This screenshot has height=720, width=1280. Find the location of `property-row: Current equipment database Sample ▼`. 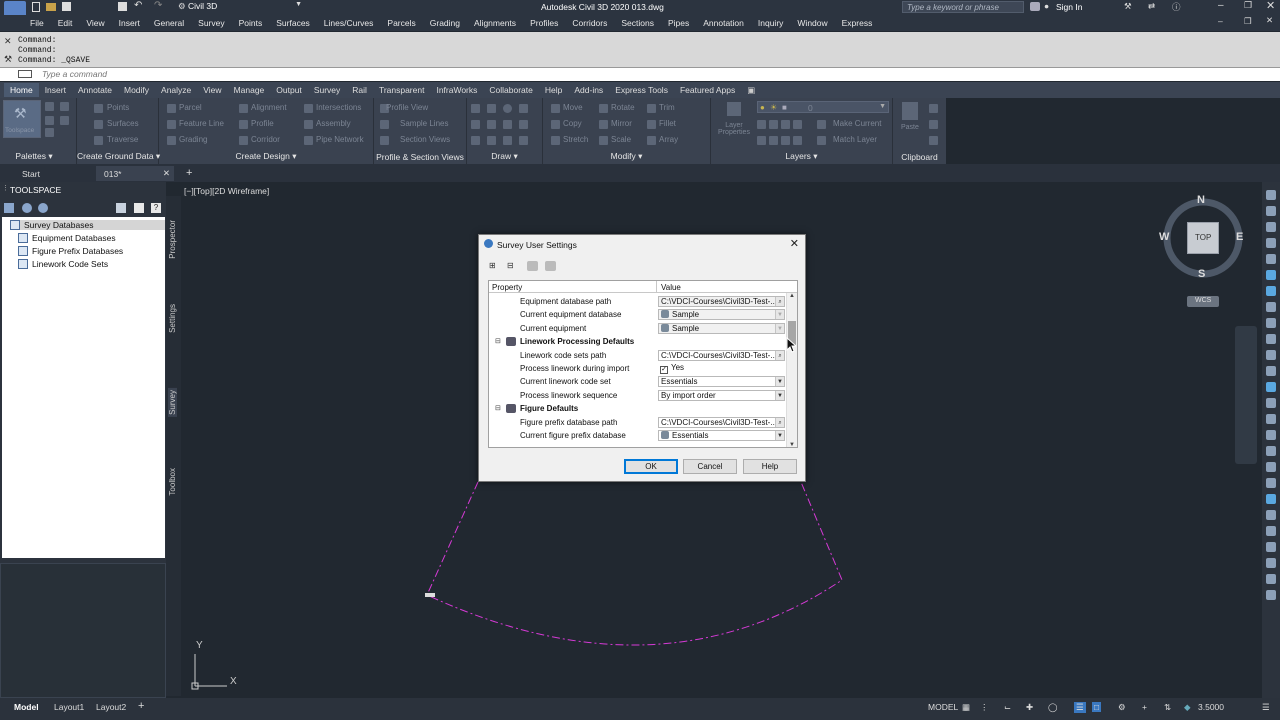

property-row: Current equipment database Sample ▼ is located at coordinates (637, 314).